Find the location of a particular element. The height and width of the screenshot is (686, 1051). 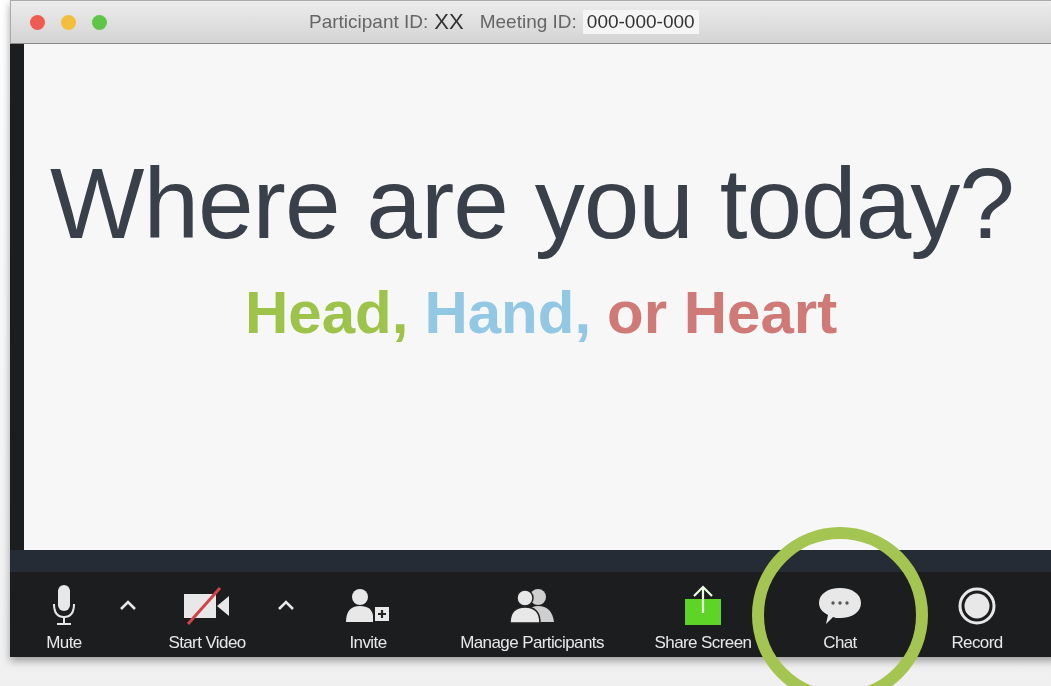

record-icon is located at coordinates (977, 605).